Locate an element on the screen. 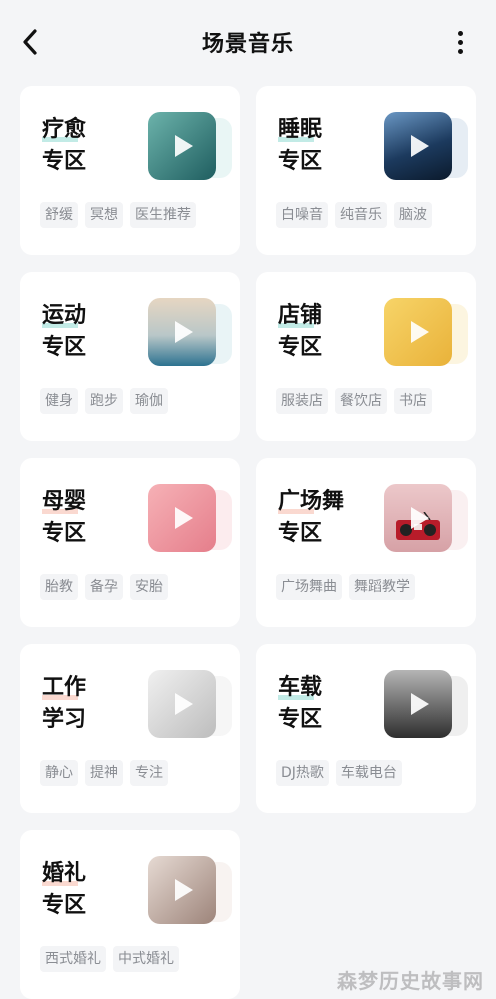 Image resolution: width=496 pixels, height=999 pixels. scene-card-sport: 运动 专区 健身 跑步 瑜伽 is located at coordinates (130, 356).